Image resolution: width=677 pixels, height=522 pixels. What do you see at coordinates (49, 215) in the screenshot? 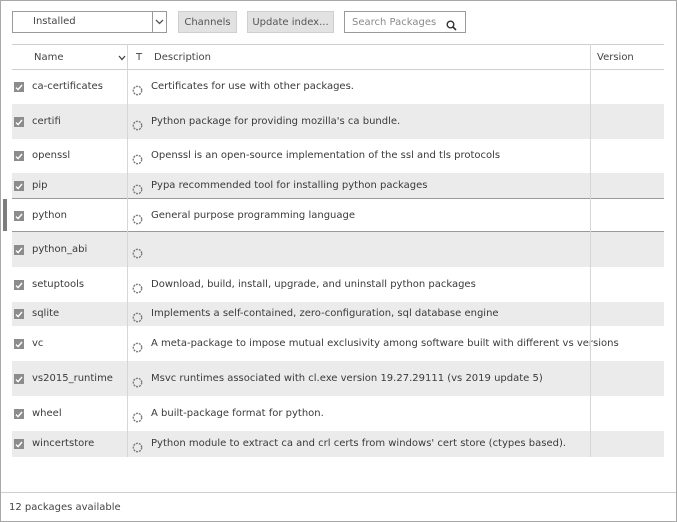
I see `package-name: python` at bounding box center [49, 215].